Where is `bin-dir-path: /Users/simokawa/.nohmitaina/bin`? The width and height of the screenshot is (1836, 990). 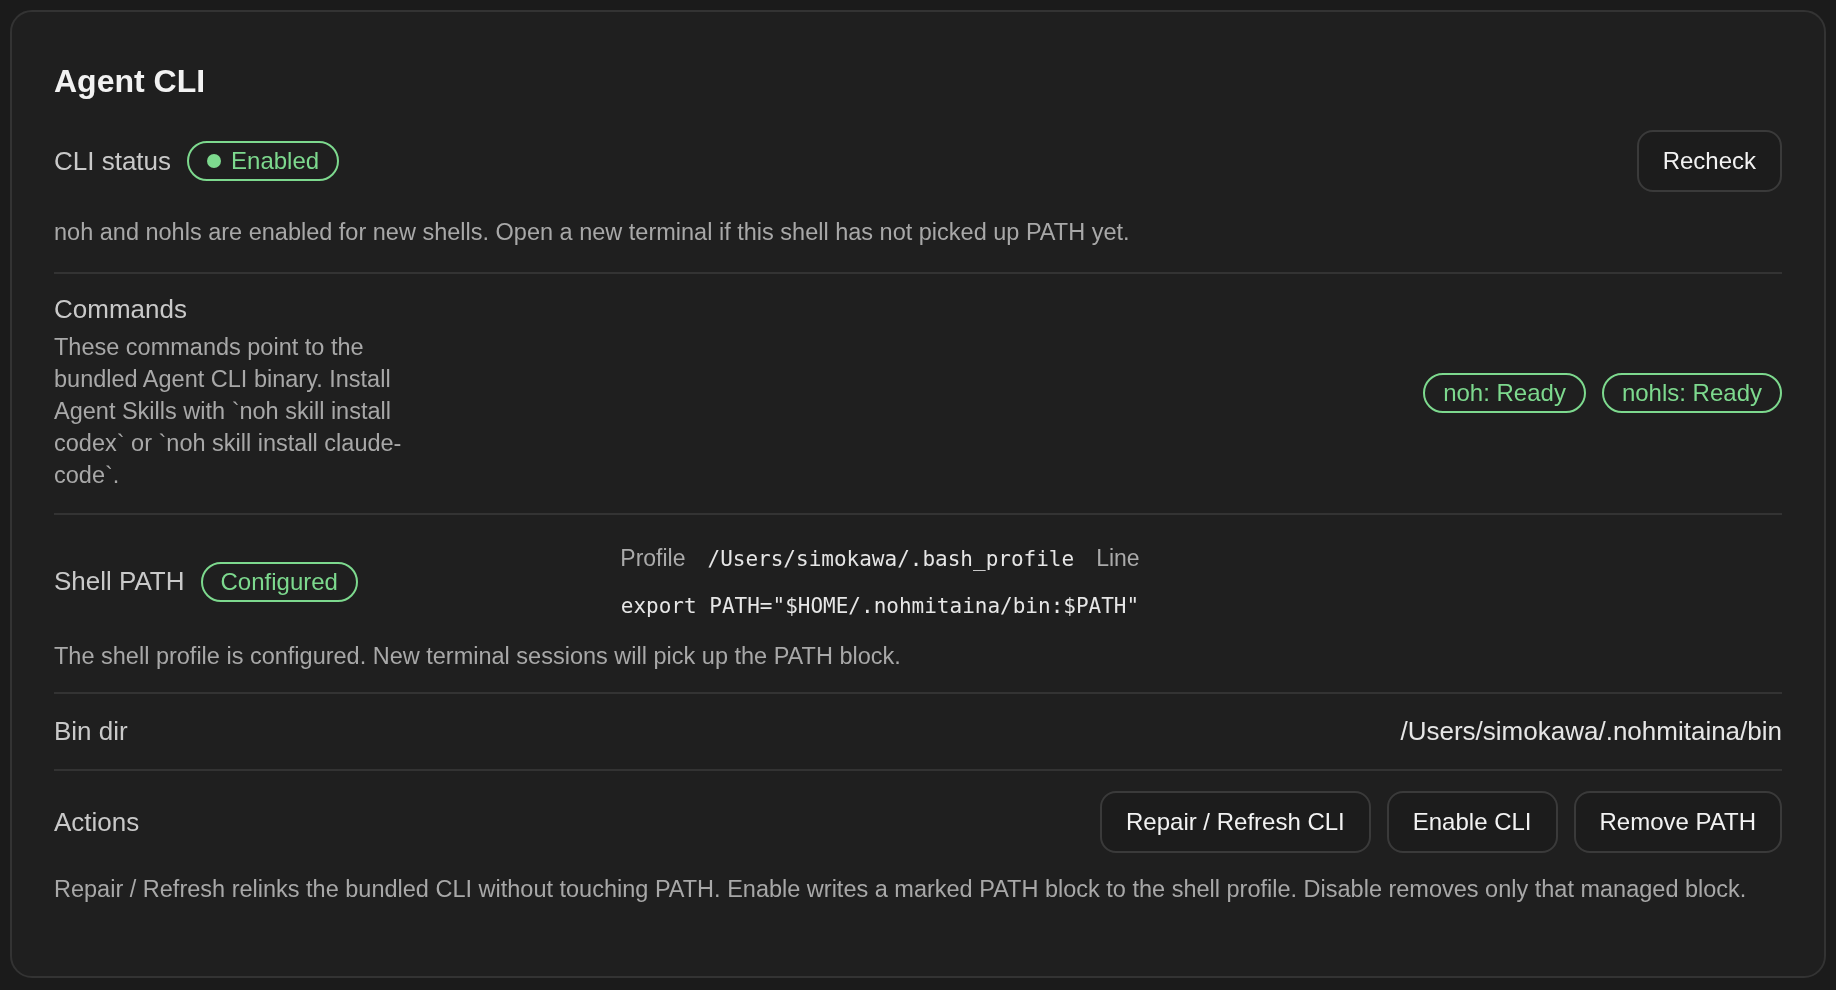
bin-dir-path: /Users/simokawa/.nohmitaina/bin is located at coordinates (1591, 732).